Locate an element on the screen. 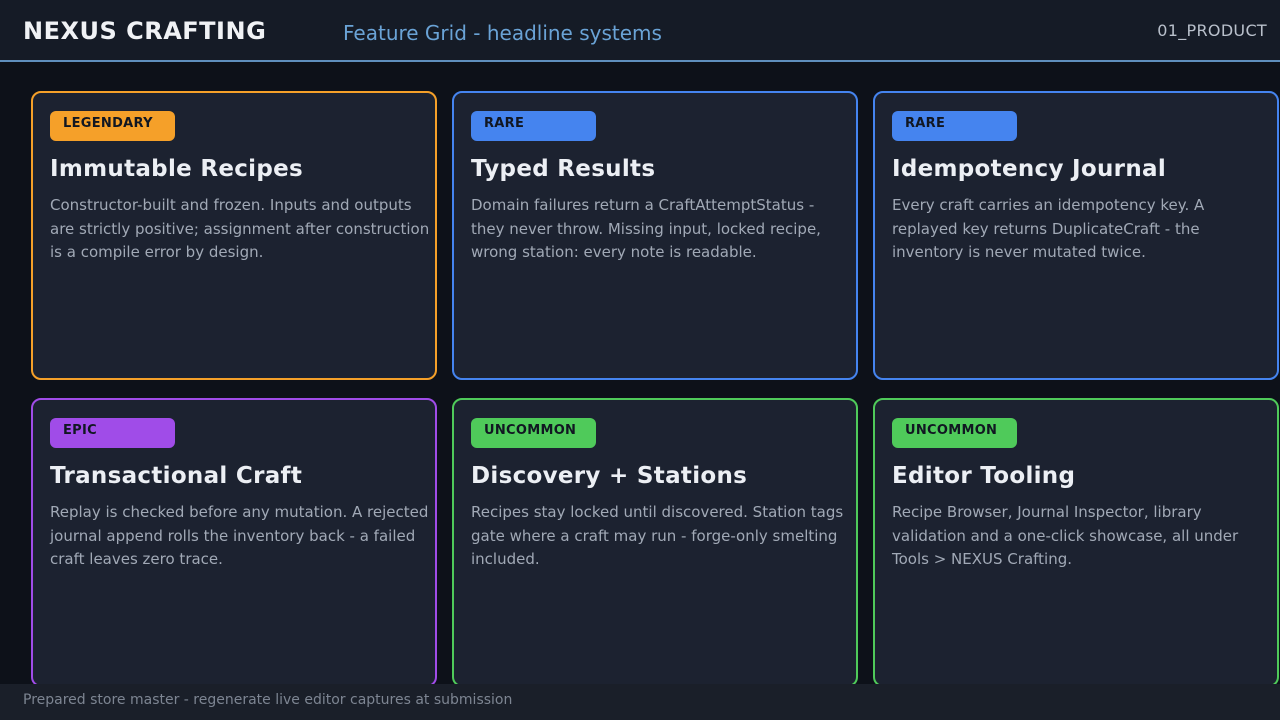 The height and width of the screenshot is (720, 1280). card-title: Idempotency Journal is located at coordinates (1029, 169).